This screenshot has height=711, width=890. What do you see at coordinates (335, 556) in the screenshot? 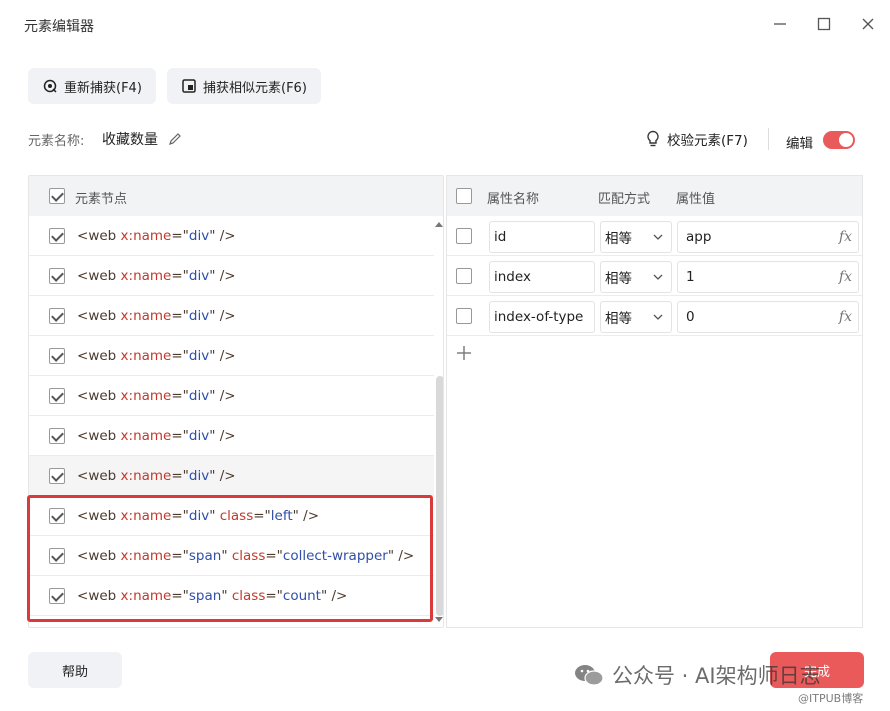
I see `node-class-value: collect-wrapper` at bounding box center [335, 556].